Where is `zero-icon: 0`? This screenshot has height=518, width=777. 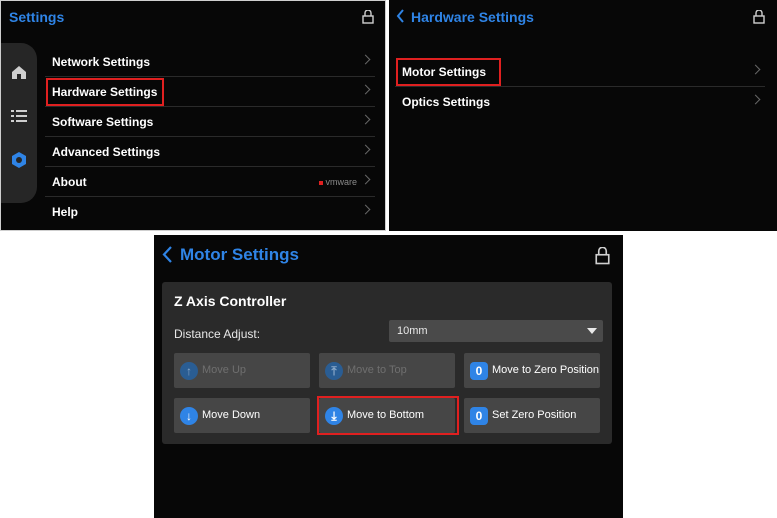
zero-icon: 0 is located at coordinates (479, 371).